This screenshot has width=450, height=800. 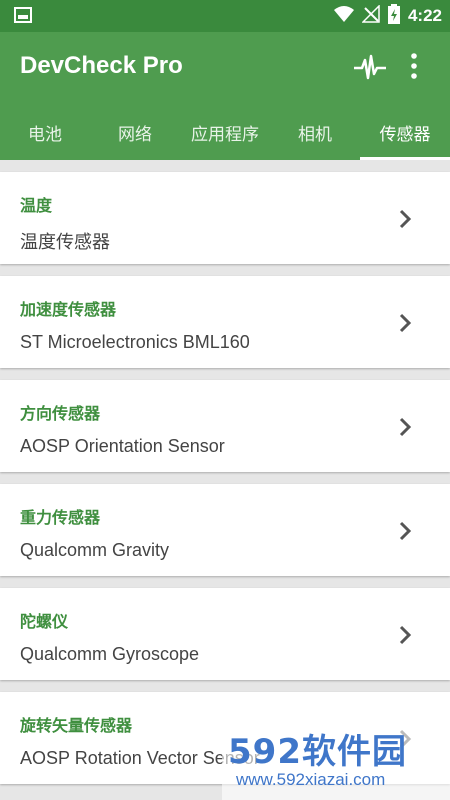 I want to click on sensor-label: 温度, so click(x=36, y=205).